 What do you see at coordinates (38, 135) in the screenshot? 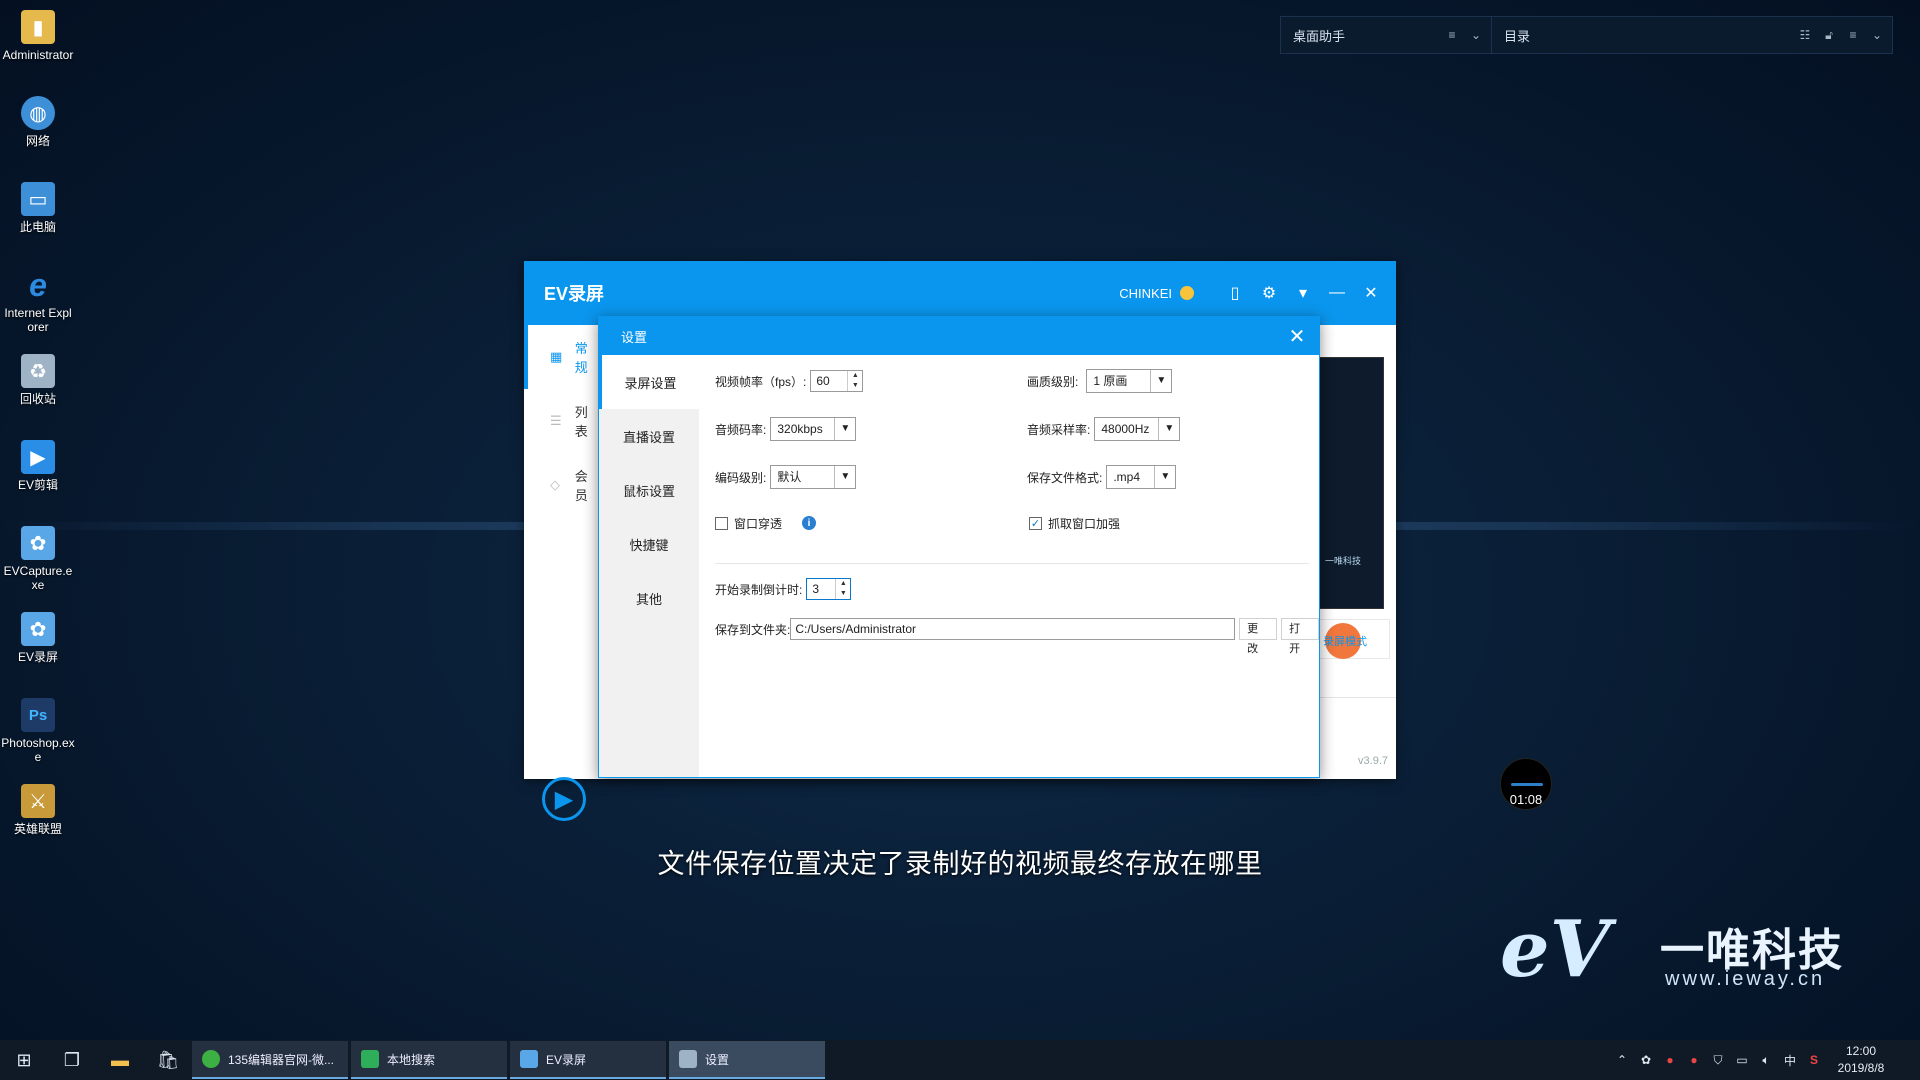
I see `desktop-icon-network: ◍ 网络` at bounding box center [38, 135].